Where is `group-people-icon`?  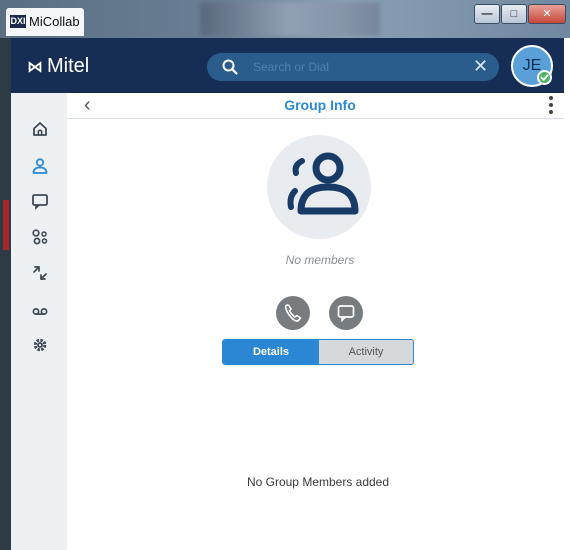 group-people-icon is located at coordinates (323, 183).